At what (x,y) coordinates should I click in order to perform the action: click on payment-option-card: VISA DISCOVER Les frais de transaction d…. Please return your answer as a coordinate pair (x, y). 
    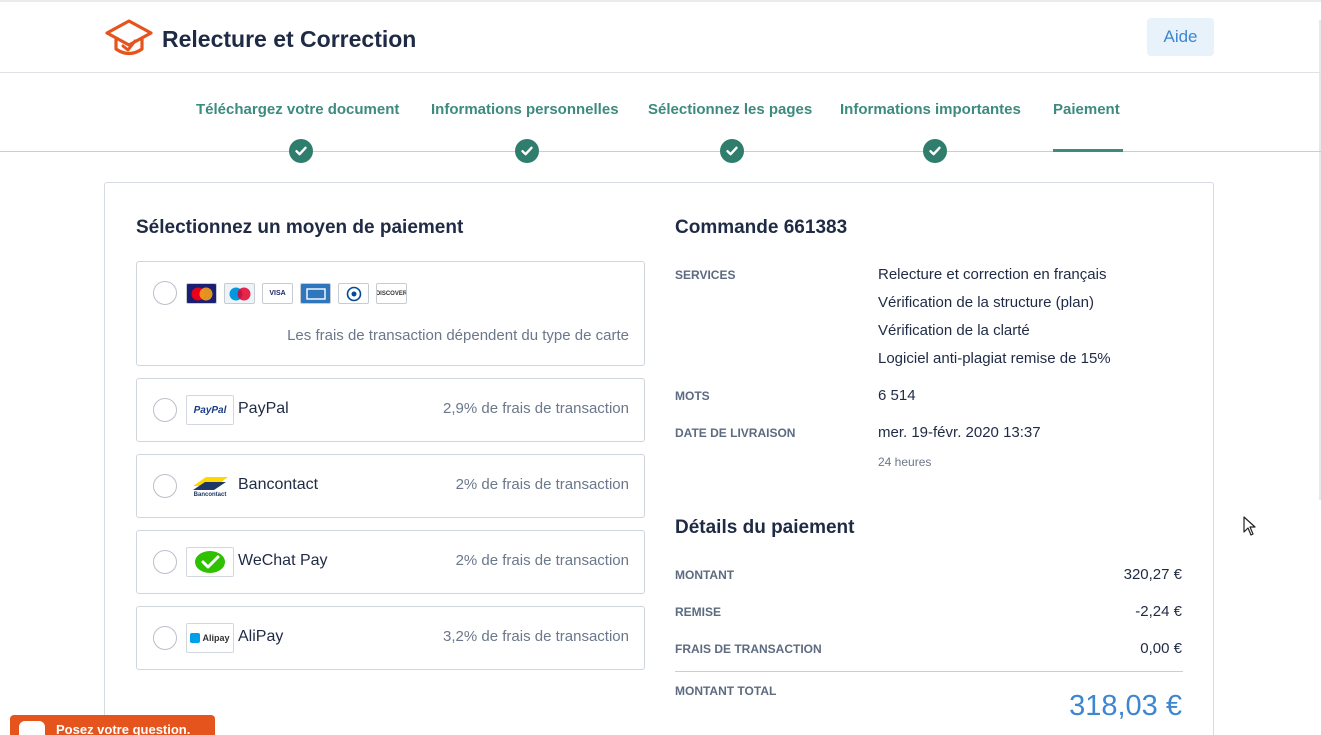
    Looking at the image, I should click on (390, 313).